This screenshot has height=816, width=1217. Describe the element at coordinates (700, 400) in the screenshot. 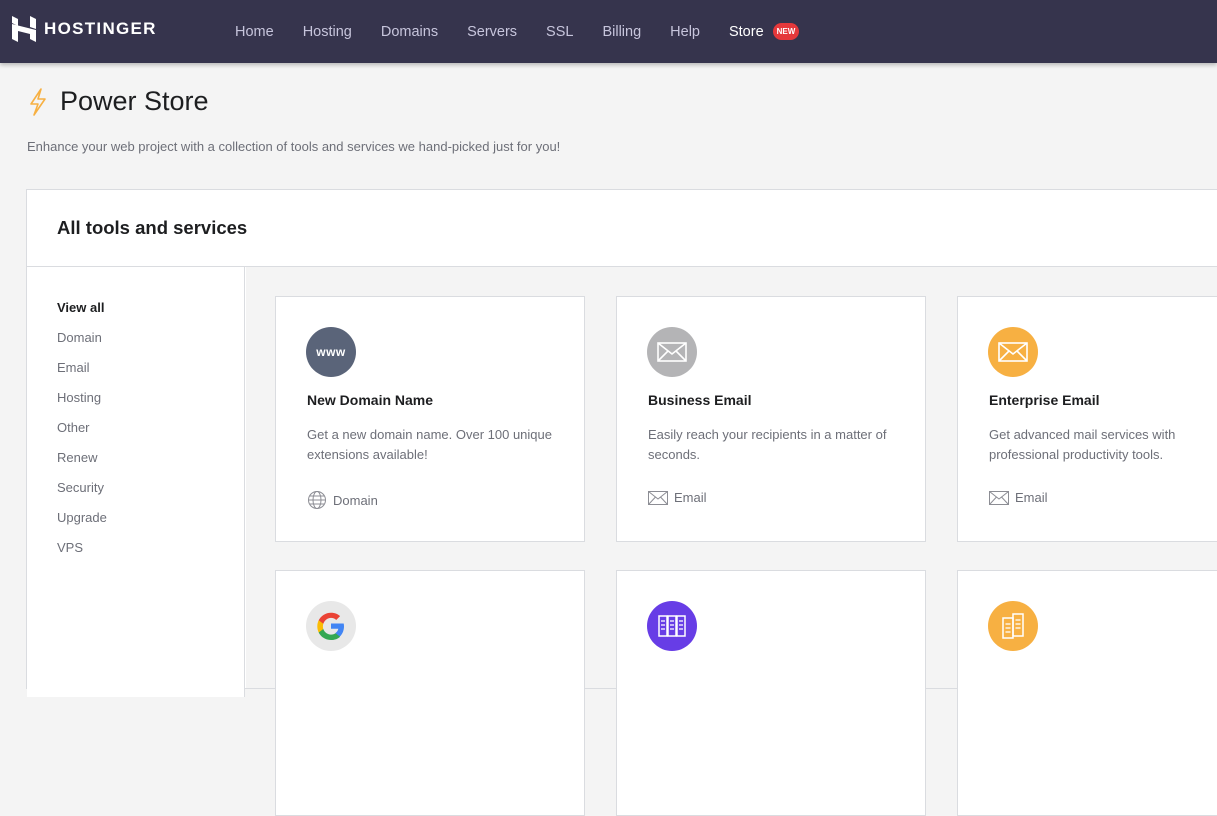

I see `product-name: Business Email` at that location.